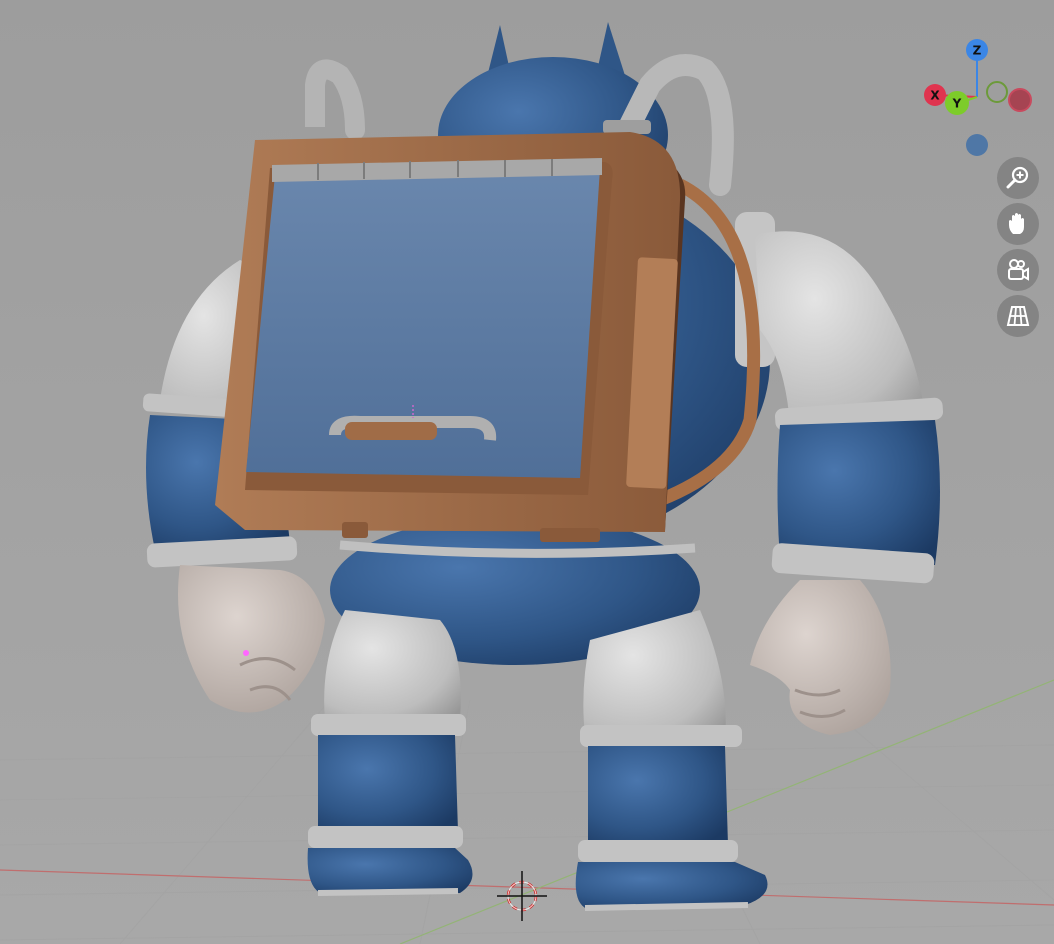  Describe the element at coordinates (570, 535) in the screenshot. I see `backpack-bottom-buckle-right` at that location.